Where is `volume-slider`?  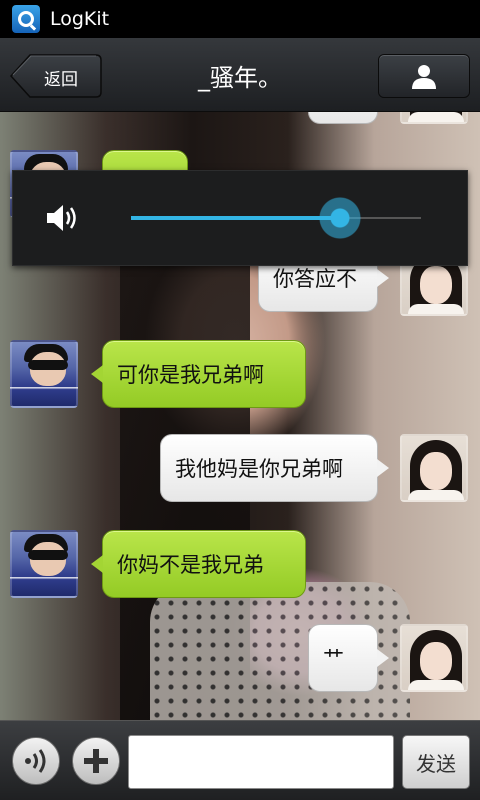
volume-slider is located at coordinates (276, 218).